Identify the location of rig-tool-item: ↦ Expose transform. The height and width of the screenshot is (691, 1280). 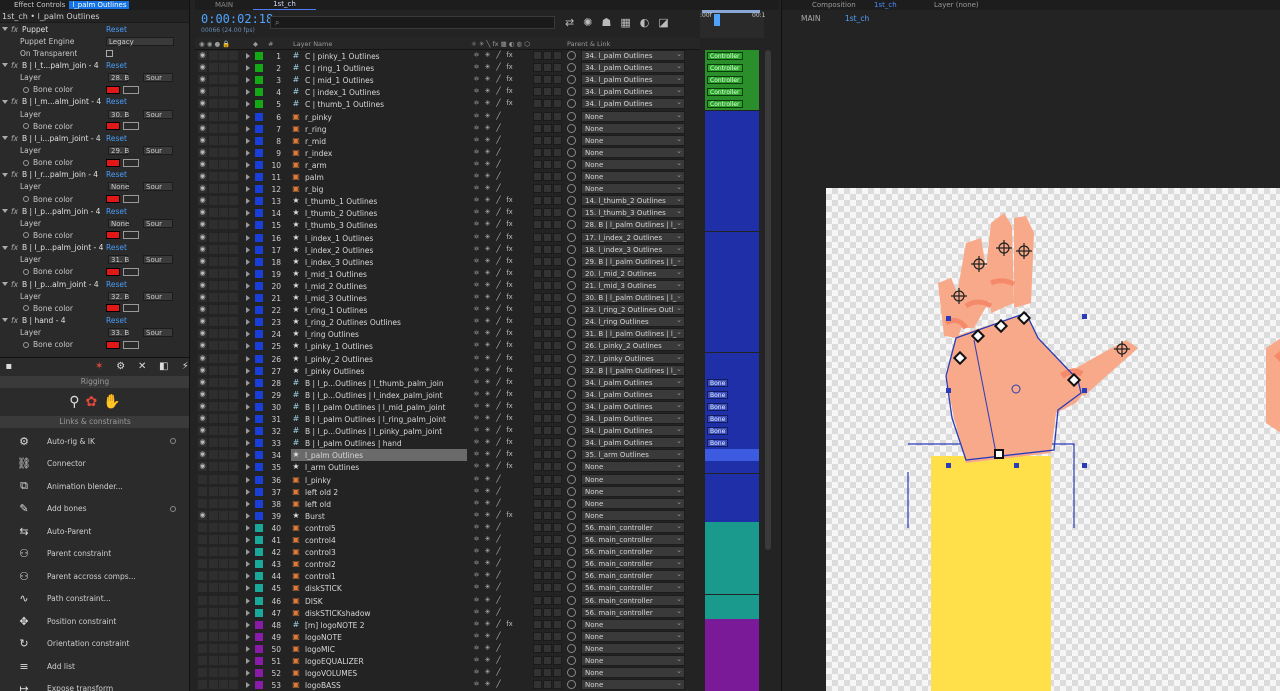
(94, 684).